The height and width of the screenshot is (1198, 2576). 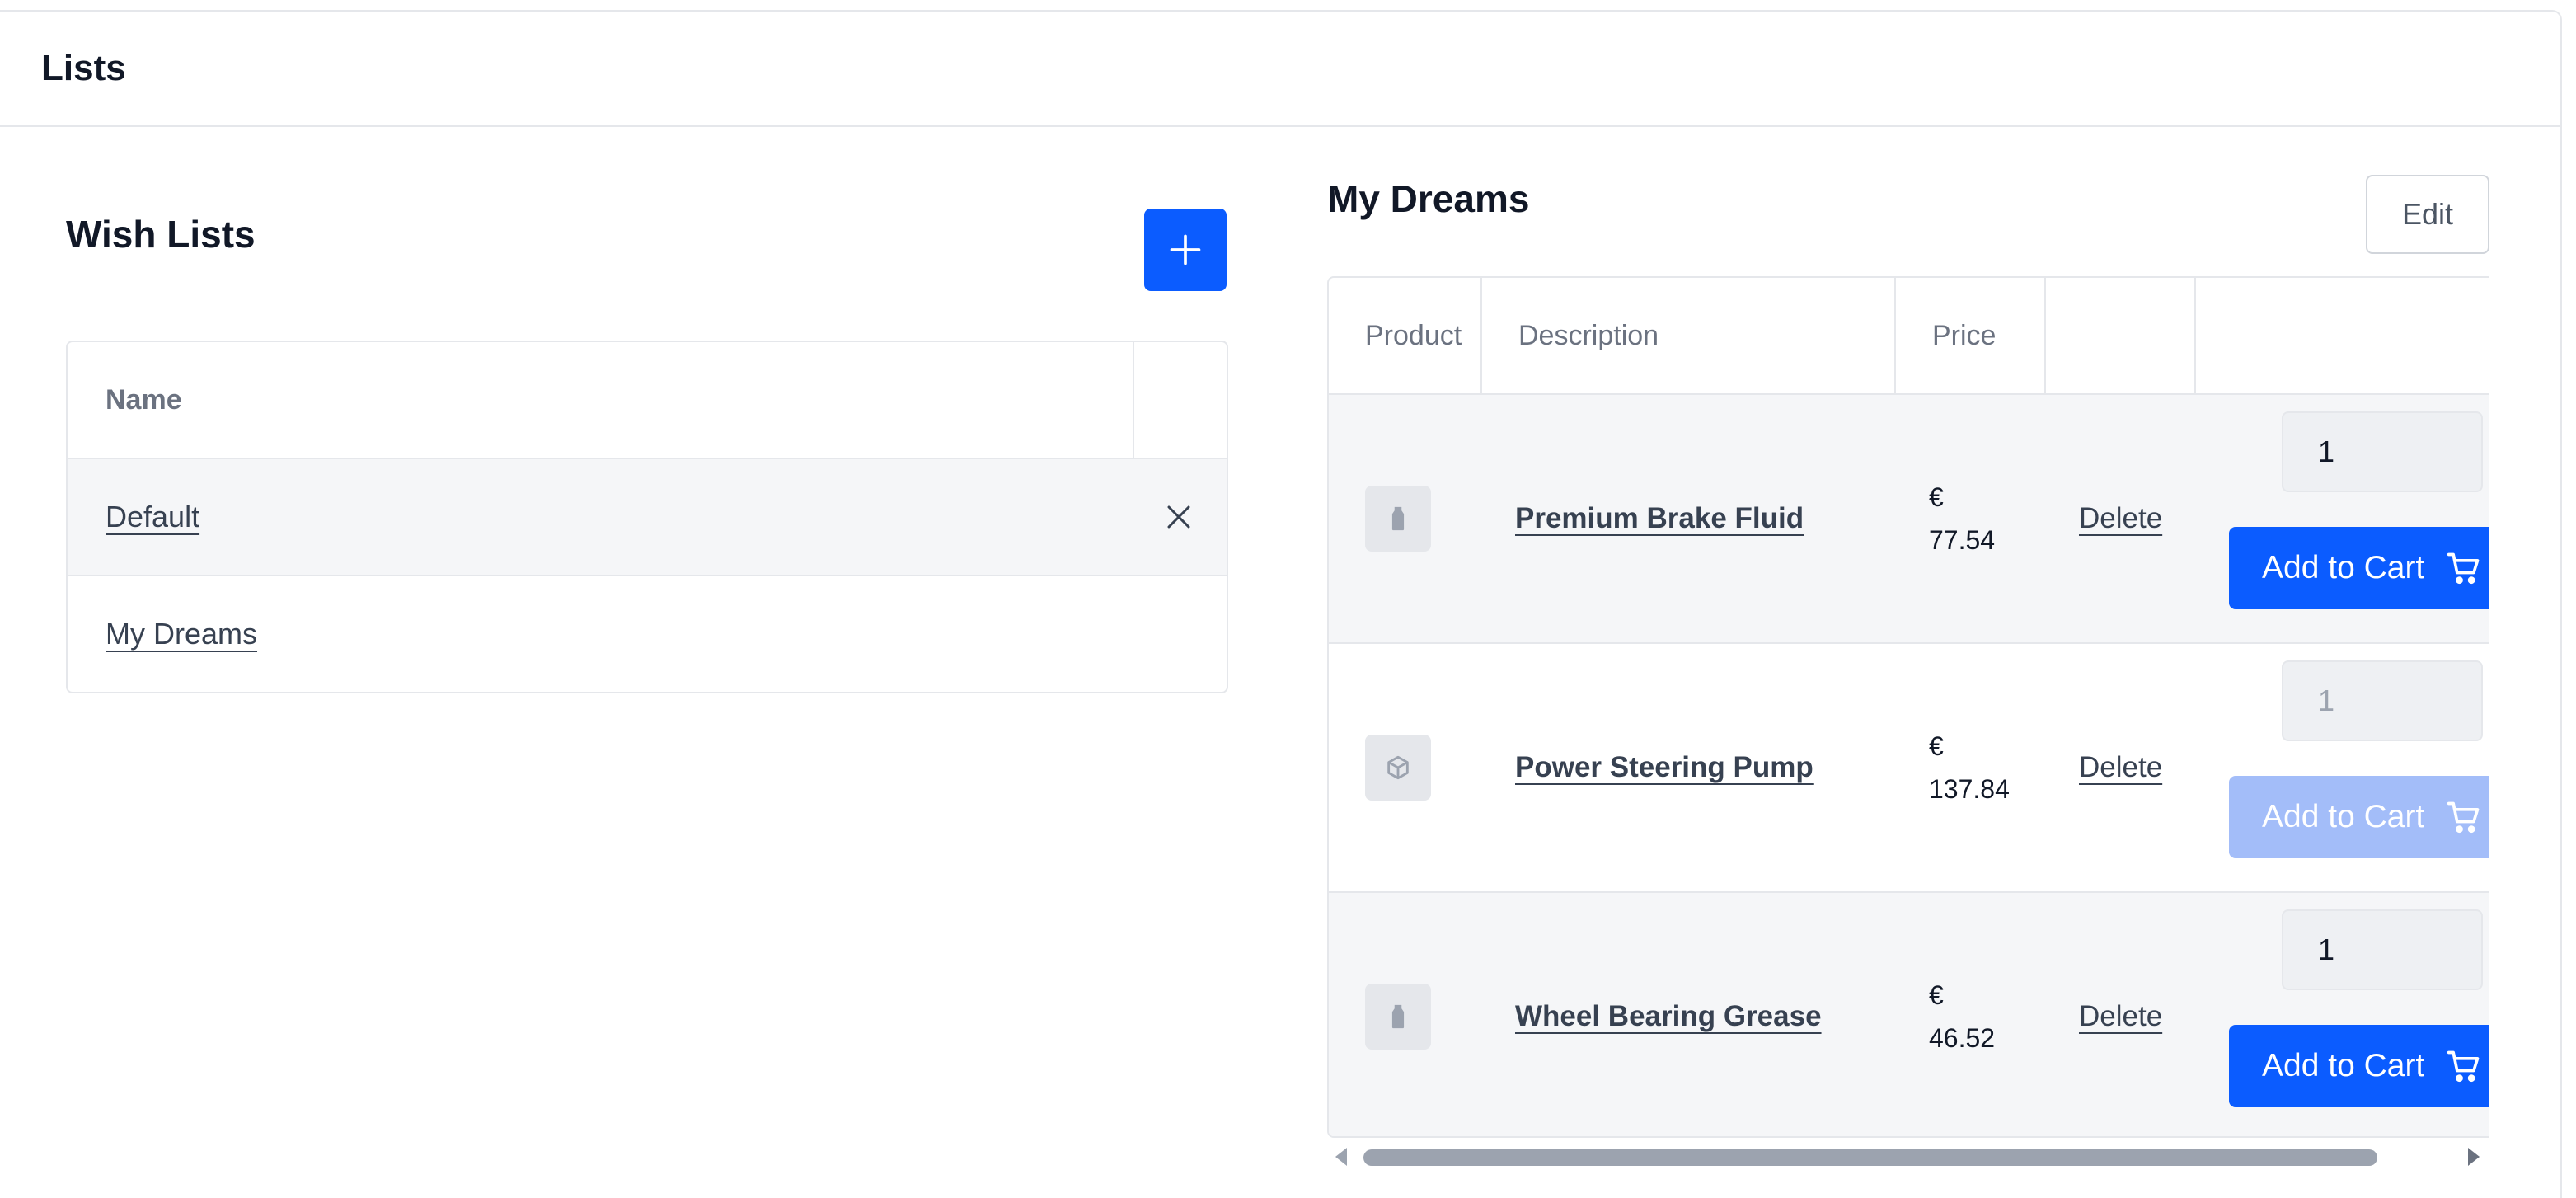 I want to click on price-value: € 137.84, so click(x=1970, y=767).